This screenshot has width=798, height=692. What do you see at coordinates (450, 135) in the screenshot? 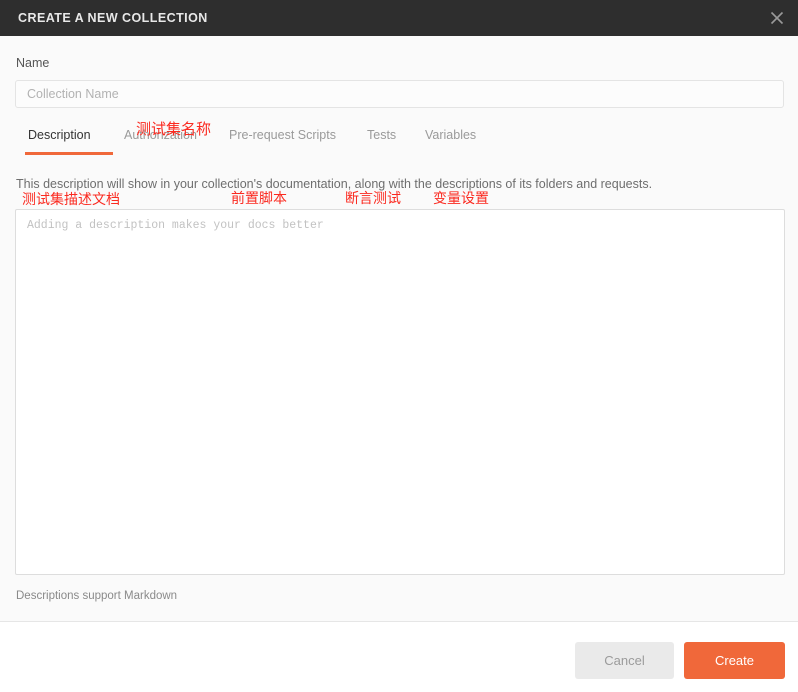
I see `tab-variables: Variables` at bounding box center [450, 135].